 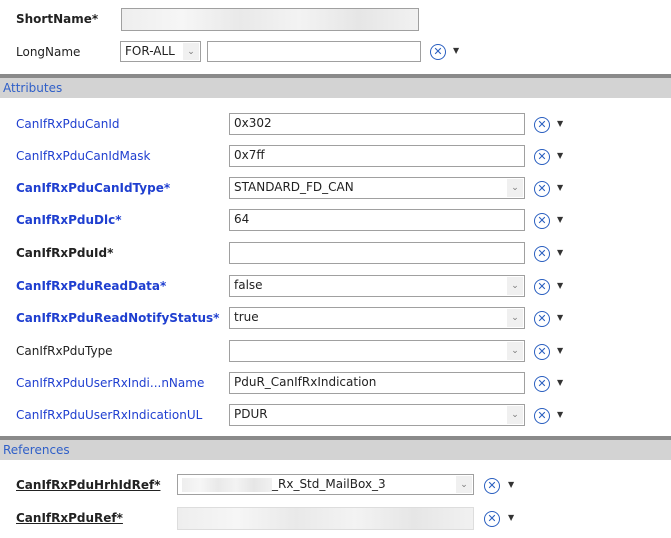 What do you see at coordinates (305, 382) in the screenshot?
I see `attribute-value: PduR_CanIfRxIndication` at bounding box center [305, 382].